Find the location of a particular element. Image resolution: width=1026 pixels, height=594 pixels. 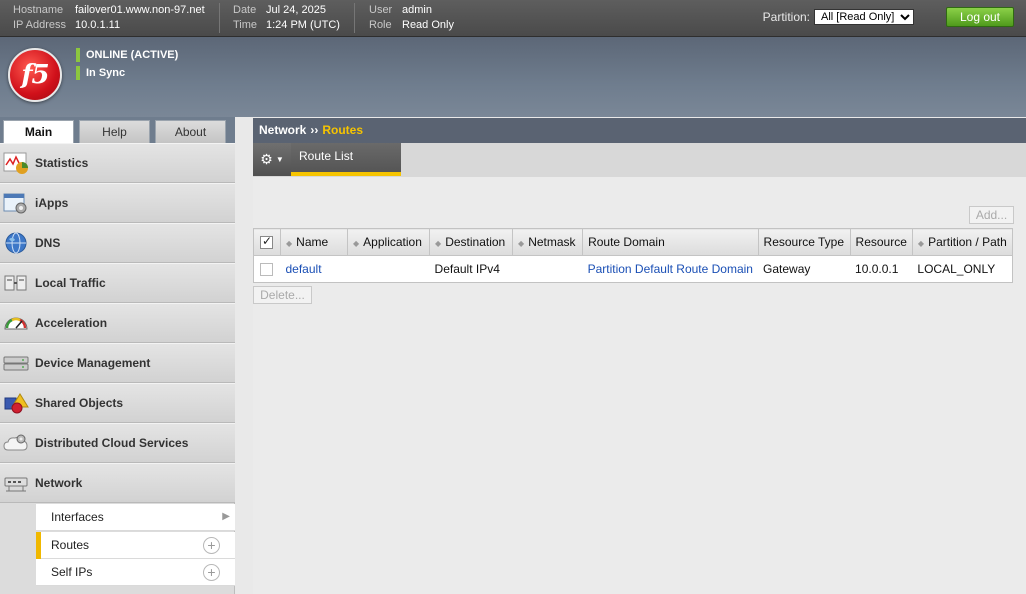

partition-label: Partition: is located at coordinates (786, 17).